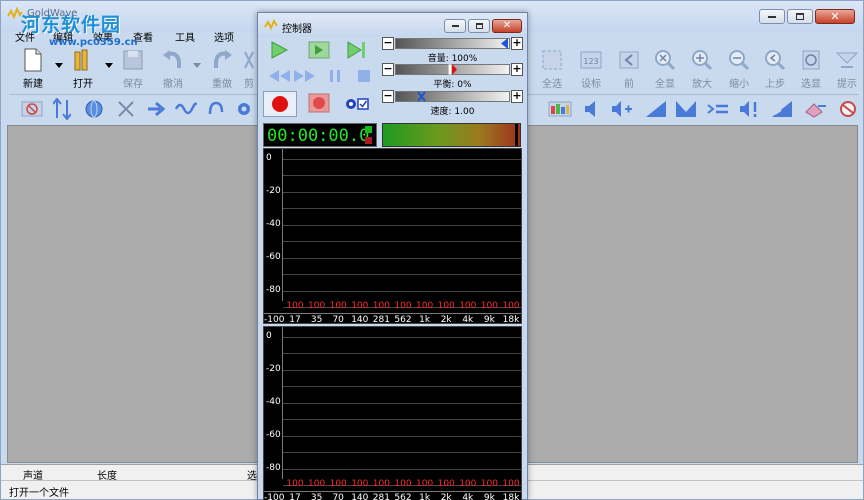 Image resolution: width=864 pixels, height=500 pixels. Describe the element at coordinates (94, 109) in the screenshot. I see `effect-globe-button` at that location.